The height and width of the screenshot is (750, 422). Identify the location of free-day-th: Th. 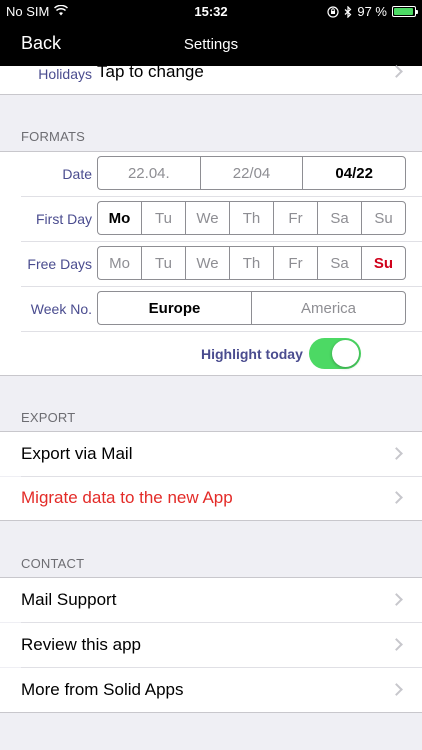
(252, 263).